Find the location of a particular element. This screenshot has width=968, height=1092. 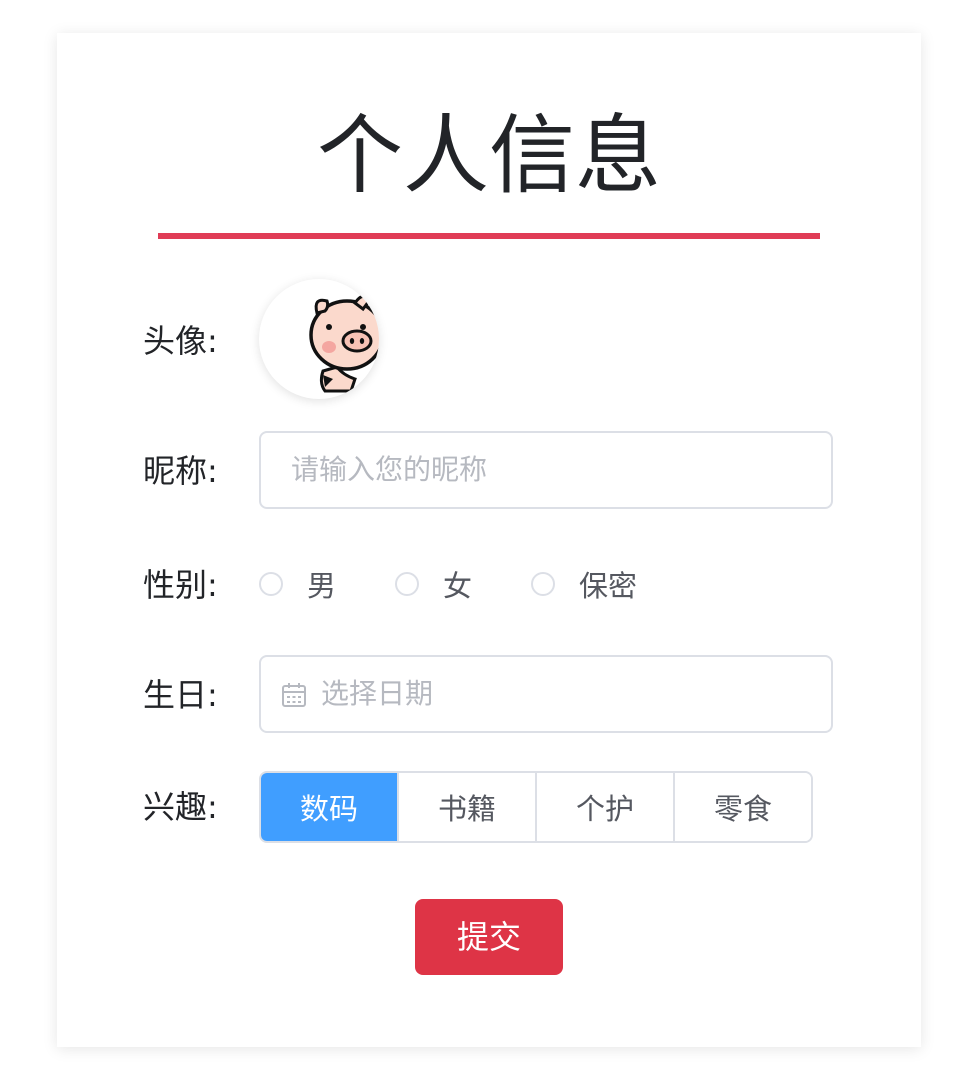

avatar-label: 头像: is located at coordinates (180, 341).